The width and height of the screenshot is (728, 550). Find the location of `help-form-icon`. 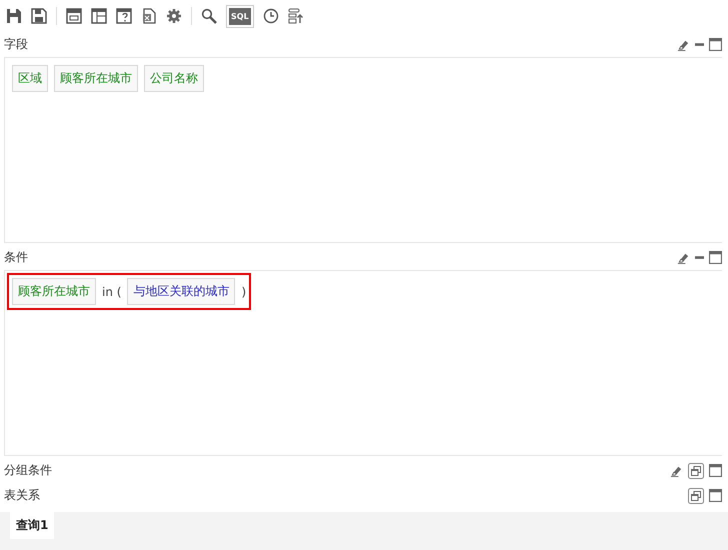

help-form-icon is located at coordinates (124, 16).